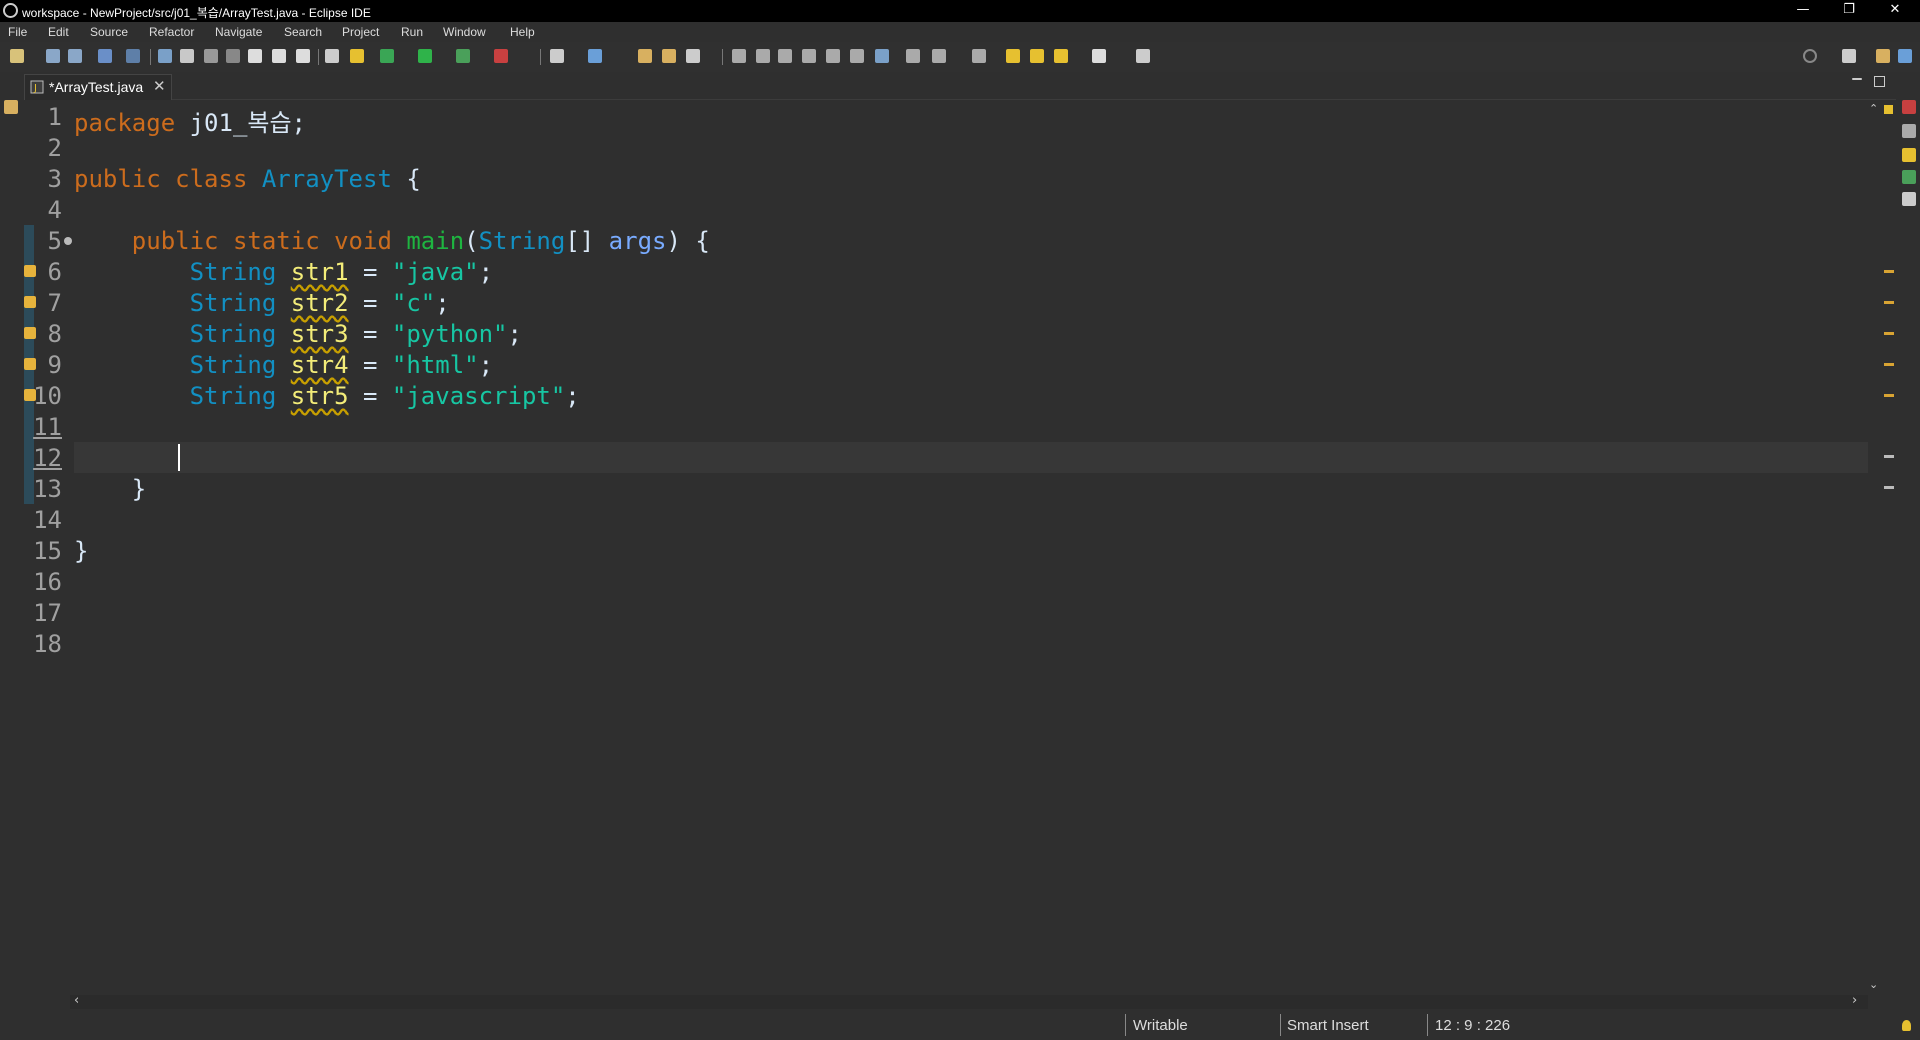  I want to click on menu-help: Help, so click(522, 32).